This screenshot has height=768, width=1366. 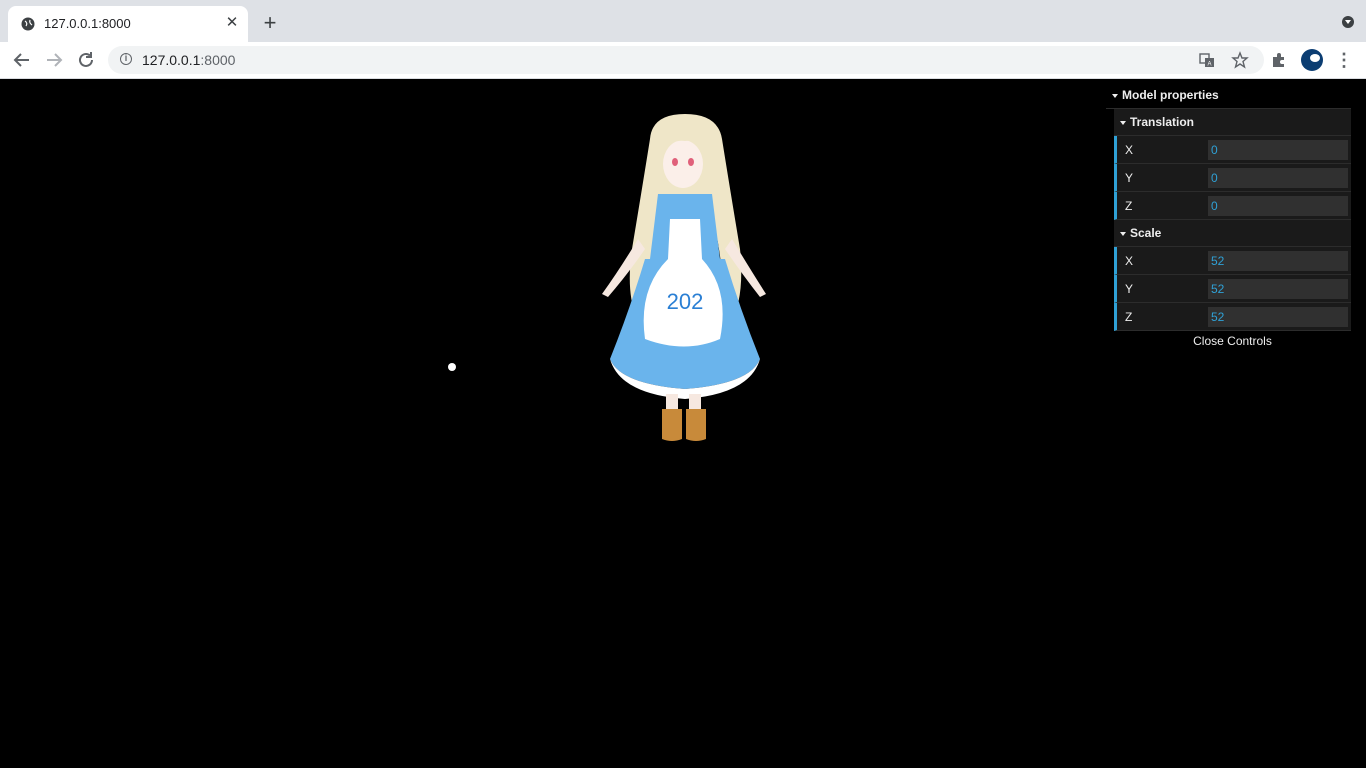 What do you see at coordinates (1348, 22) in the screenshot?
I see `tab-search-icon` at bounding box center [1348, 22].